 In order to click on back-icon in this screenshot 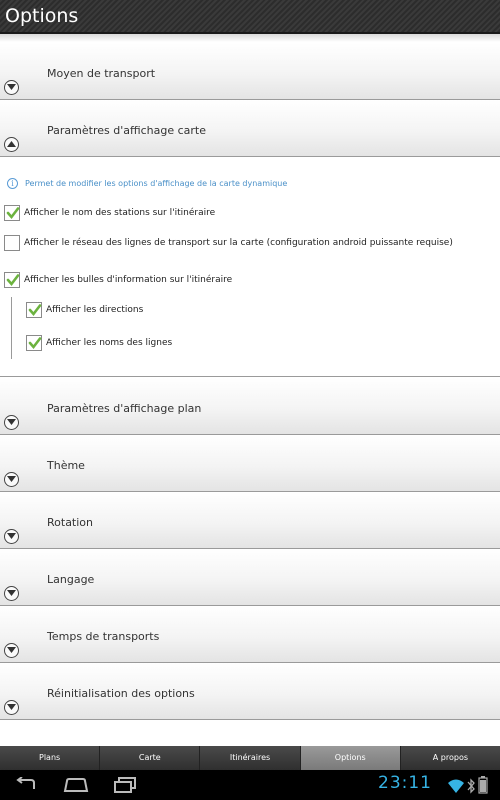, I will do `click(26, 786)`.